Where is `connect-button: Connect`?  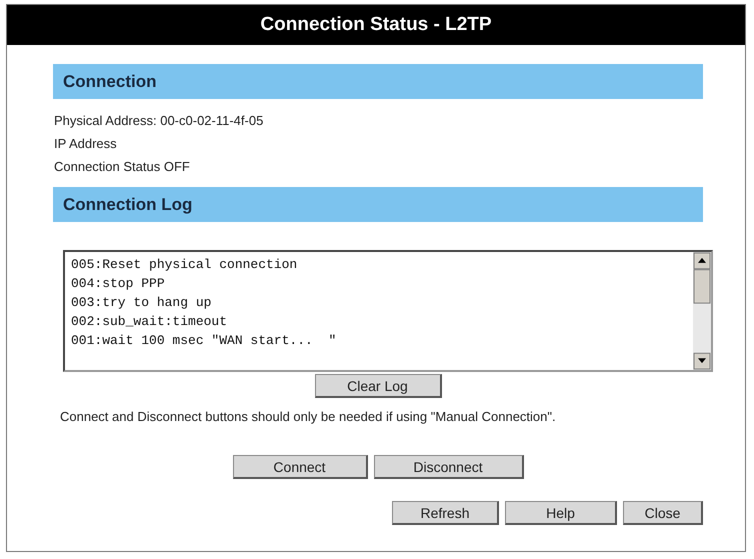
connect-button: Connect is located at coordinates (300, 467).